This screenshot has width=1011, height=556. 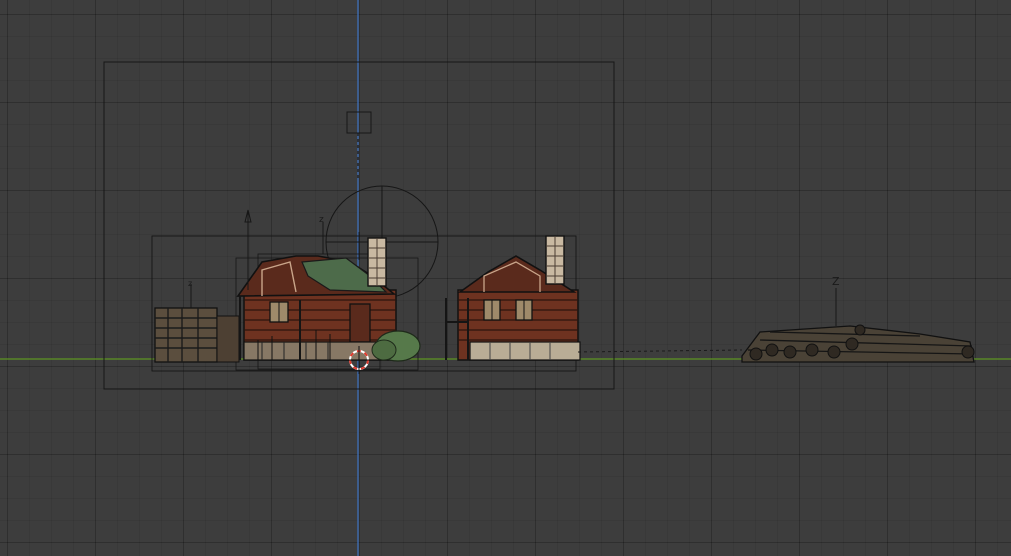 I want to click on logpile-empty-label: Z, so click(x=836, y=281).